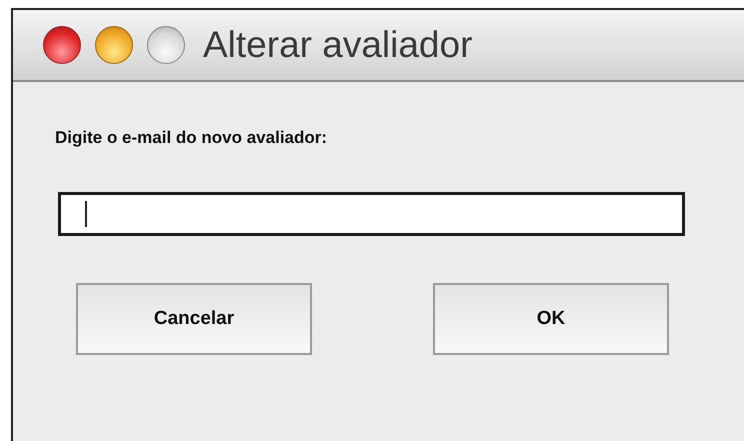 The image size is (744, 441). Describe the element at coordinates (114, 45) in the screenshot. I see `minimize-icon` at that location.